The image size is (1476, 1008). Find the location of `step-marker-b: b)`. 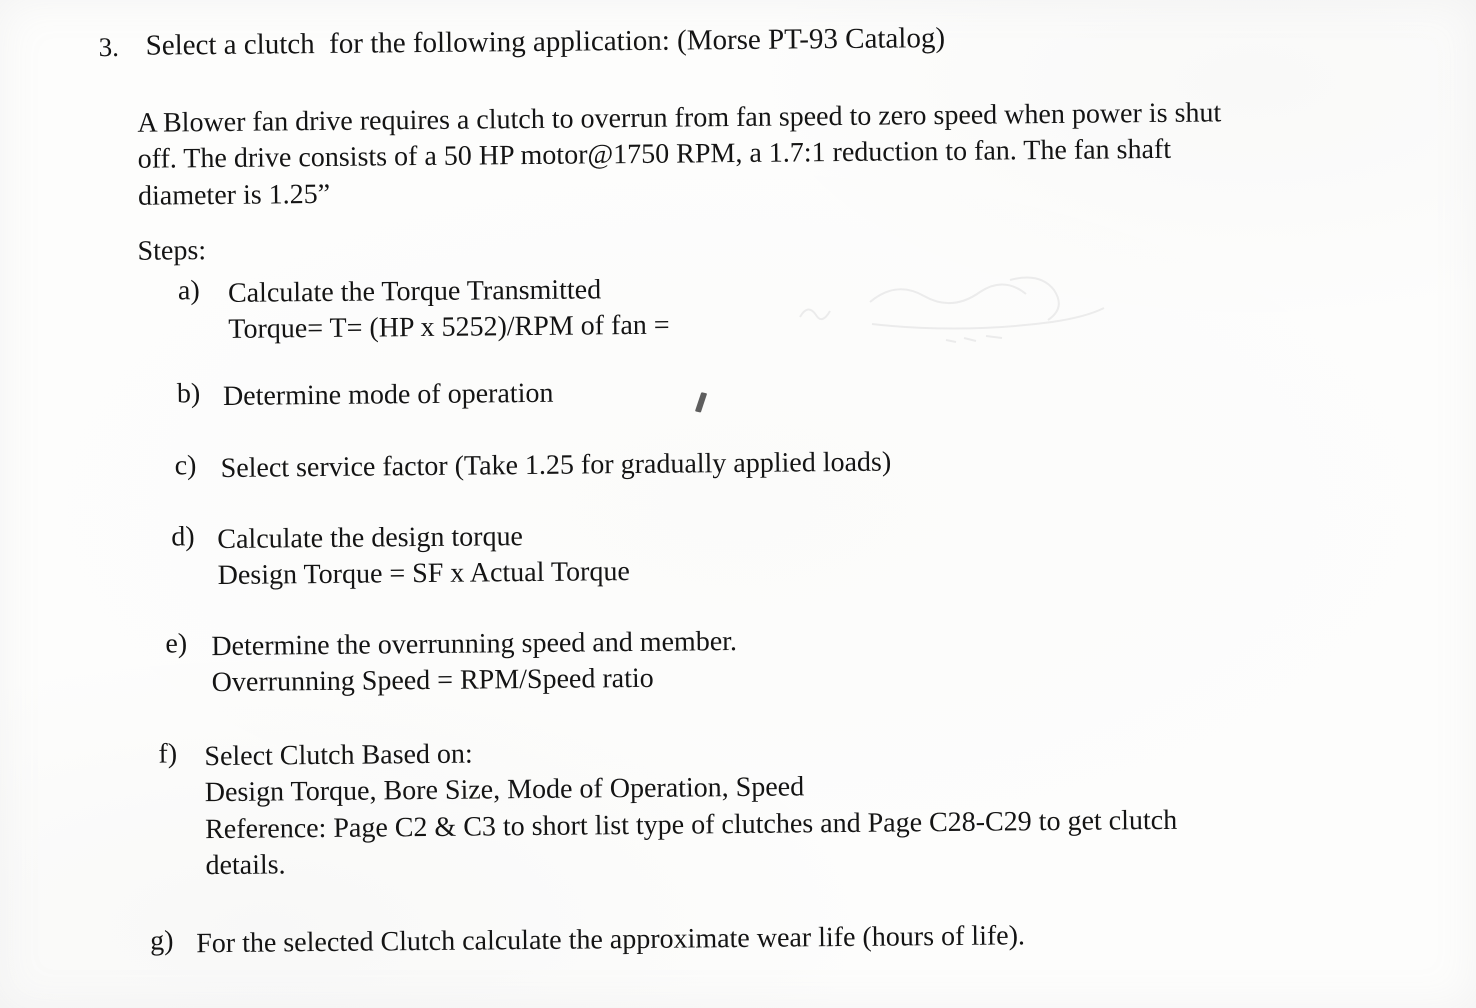

step-marker-b: b) is located at coordinates (188, 394).